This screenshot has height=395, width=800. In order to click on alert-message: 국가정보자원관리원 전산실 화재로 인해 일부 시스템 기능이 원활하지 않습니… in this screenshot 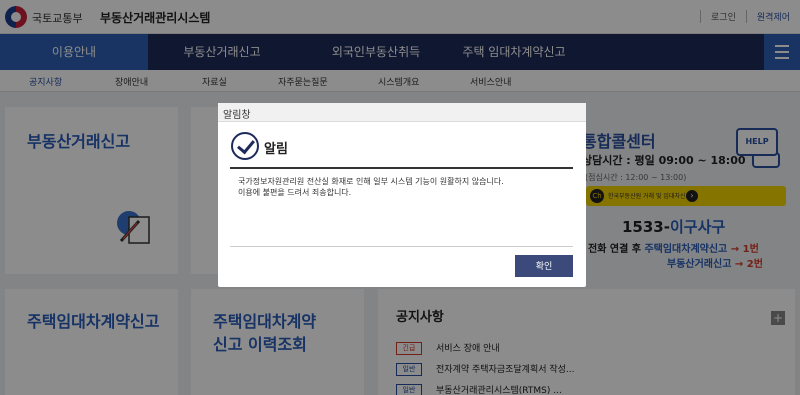, I will do `click(403, 187)`.